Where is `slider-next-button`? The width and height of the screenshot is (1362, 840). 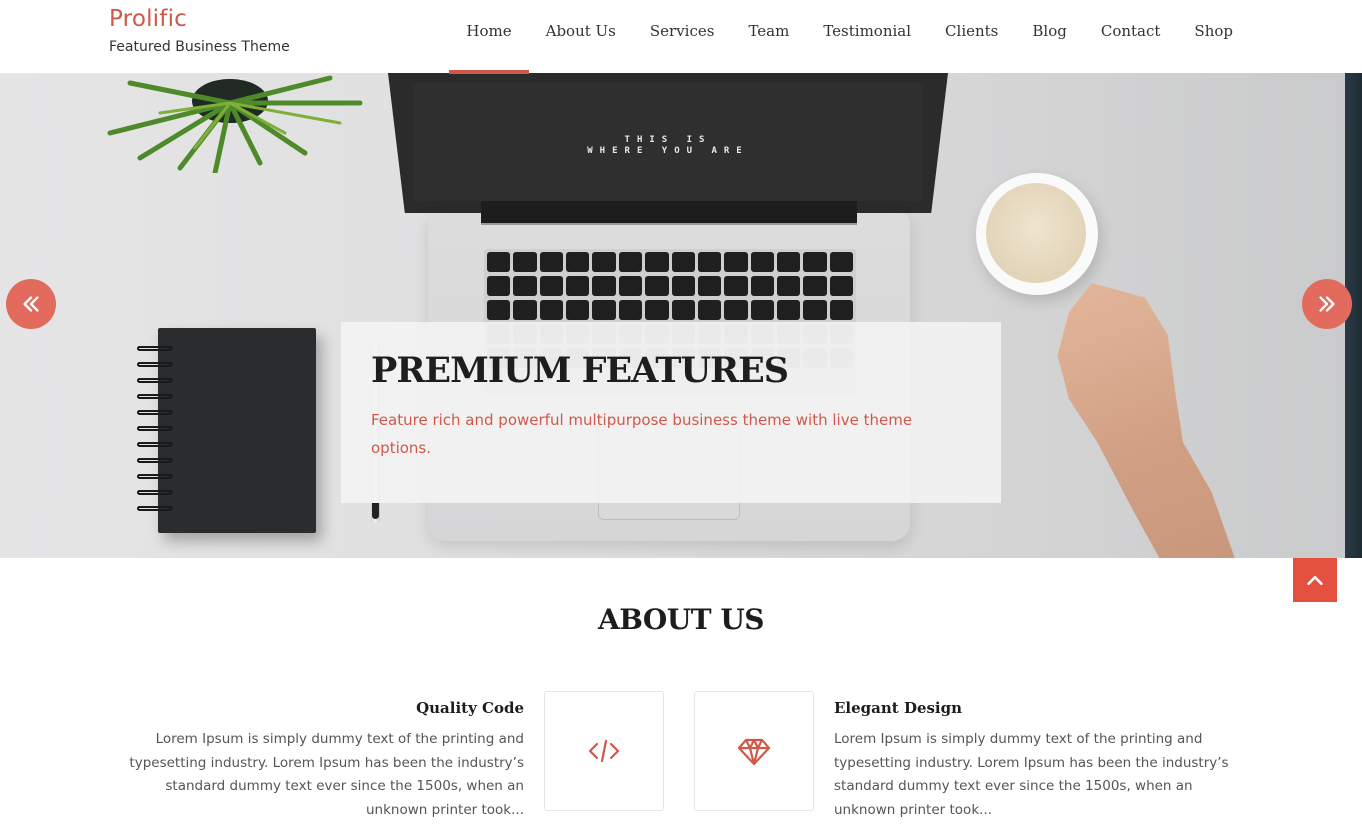 slider-next-button is located at coordinates (1327, 304).